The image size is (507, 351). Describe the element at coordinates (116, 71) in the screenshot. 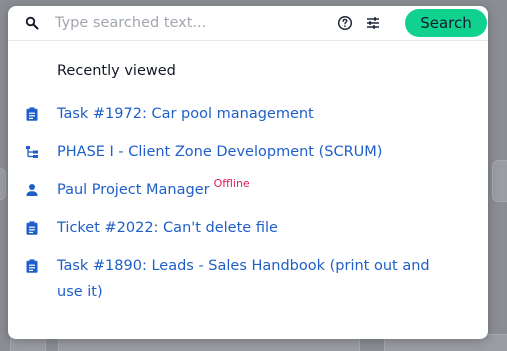

I see `section-title-recently-viewed: Recently viewed` at that location.